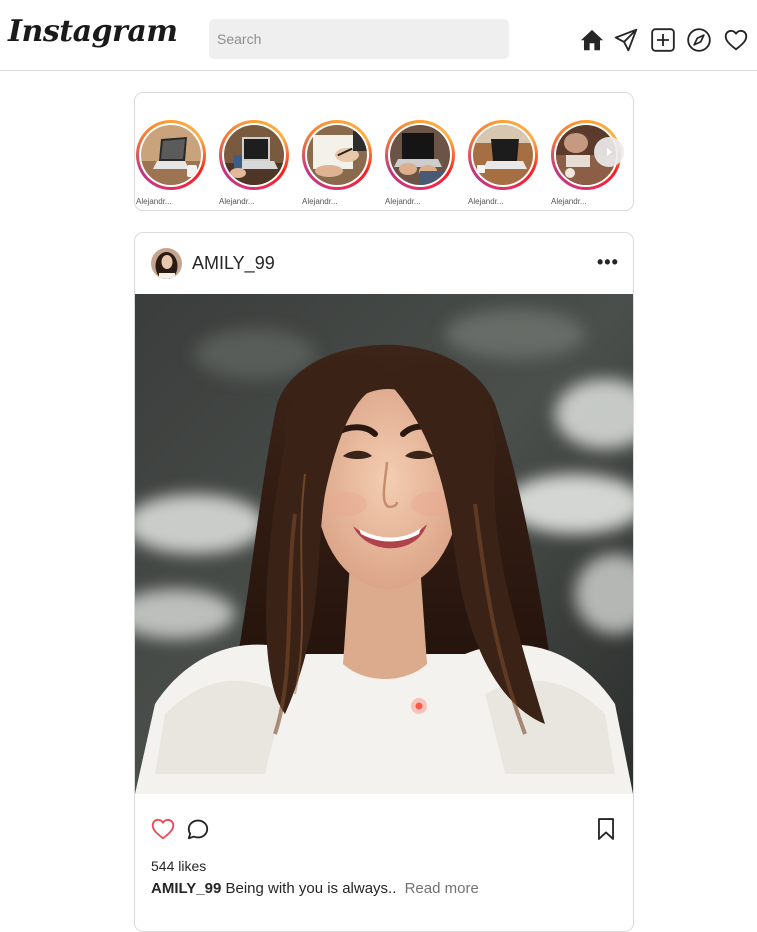 This screenshot has width=757, height=932. Describe the element at coordinates (178, 866) in the screenshot. I see `likes-count: 544 likes` at that location.